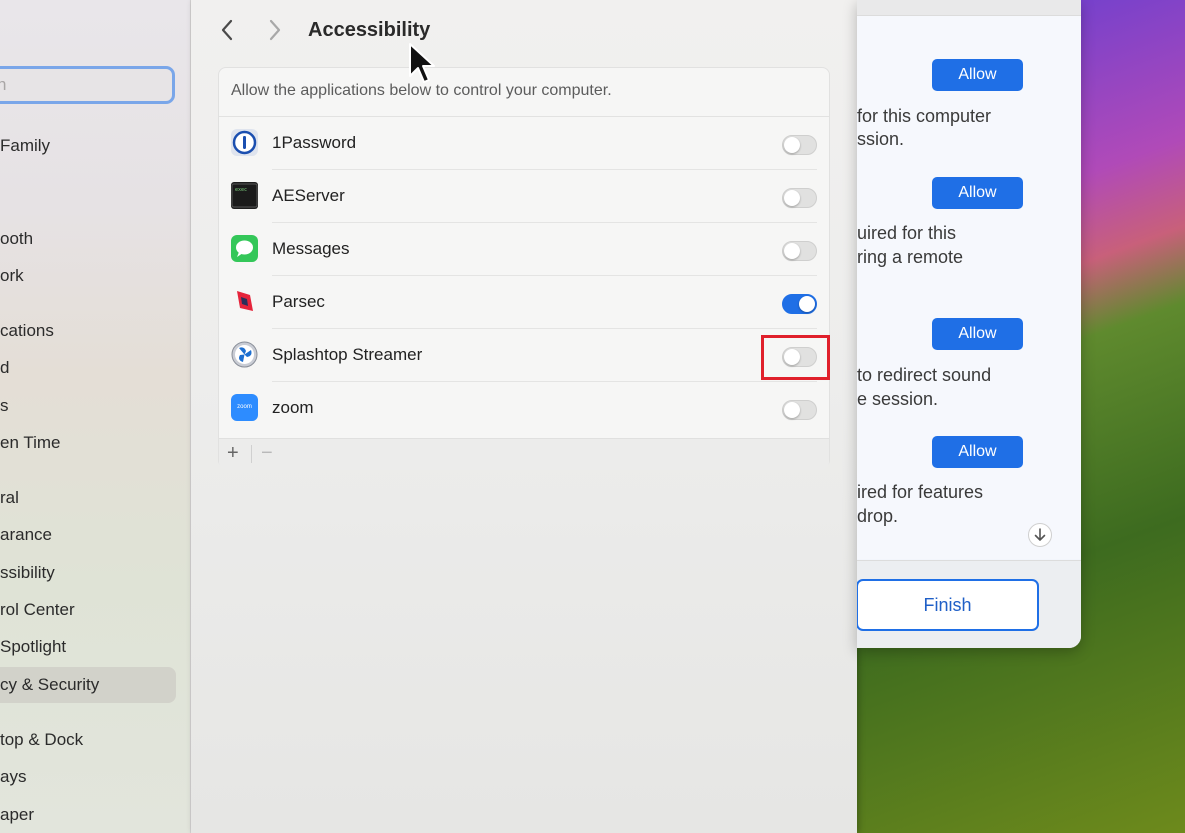  Describe the element at coordinates (920, 492) in the screenshot. I see `dialog-text: ired for features` at that location.